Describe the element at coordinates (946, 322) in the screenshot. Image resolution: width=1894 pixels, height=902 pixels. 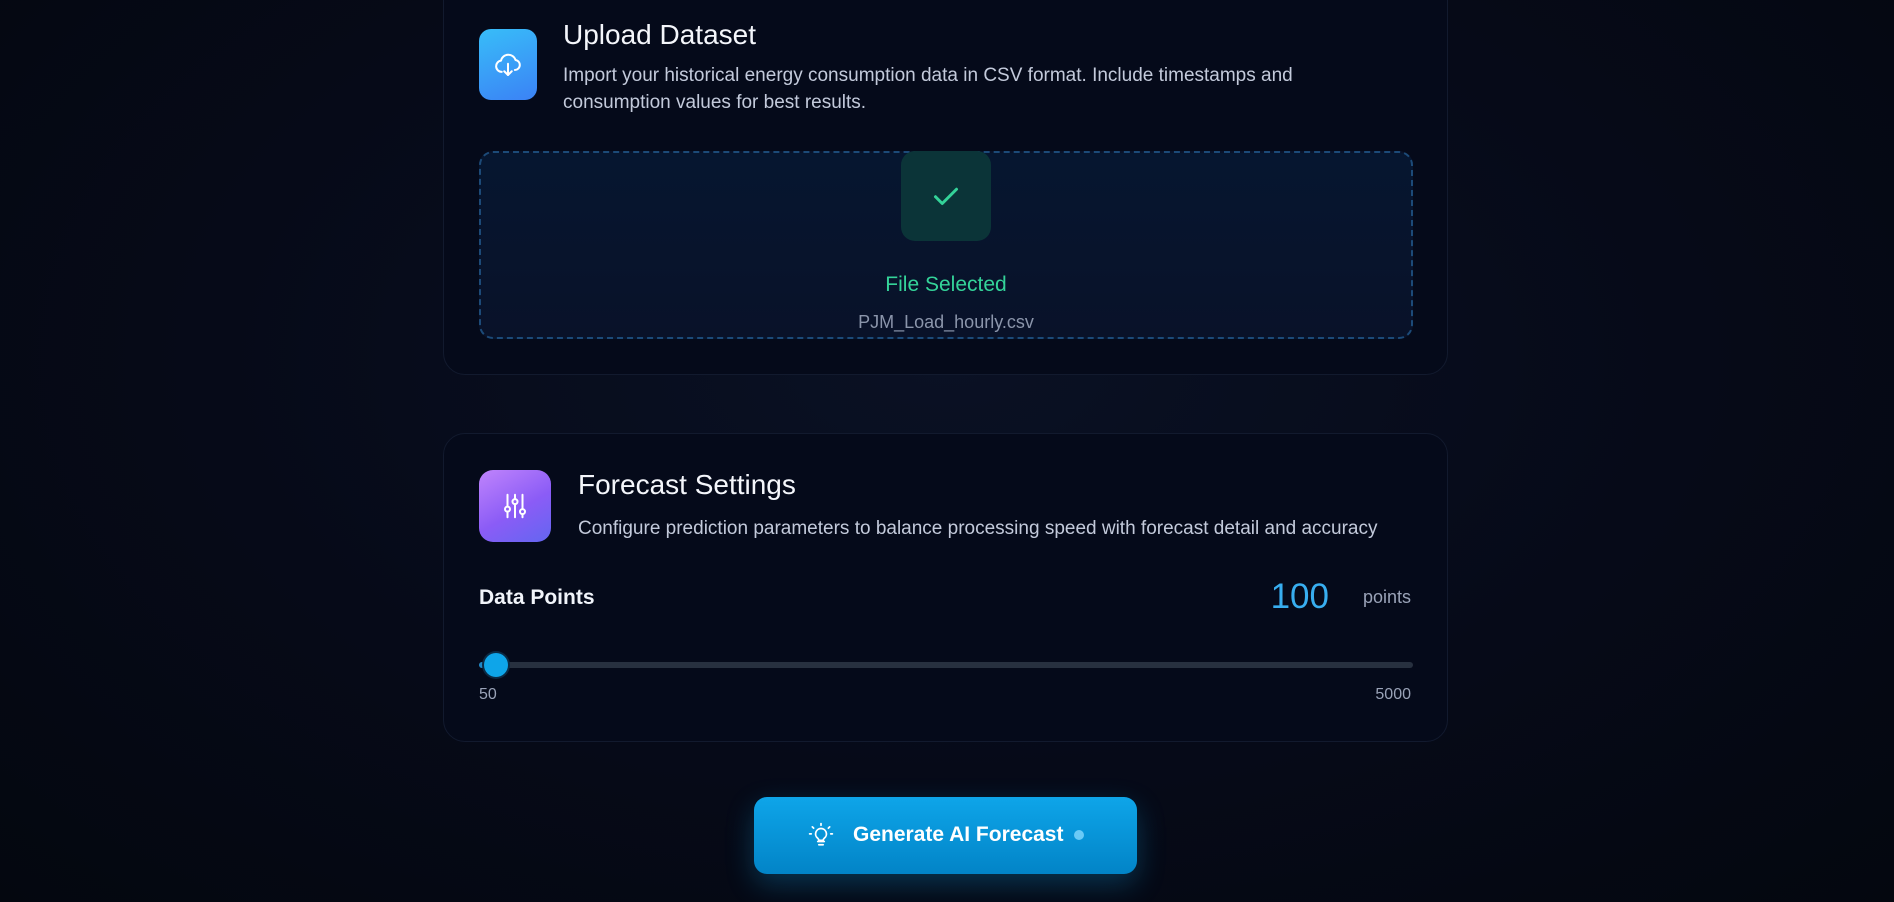
I see `selected-file-name: PJM_Load_hourly.csv` at that location.